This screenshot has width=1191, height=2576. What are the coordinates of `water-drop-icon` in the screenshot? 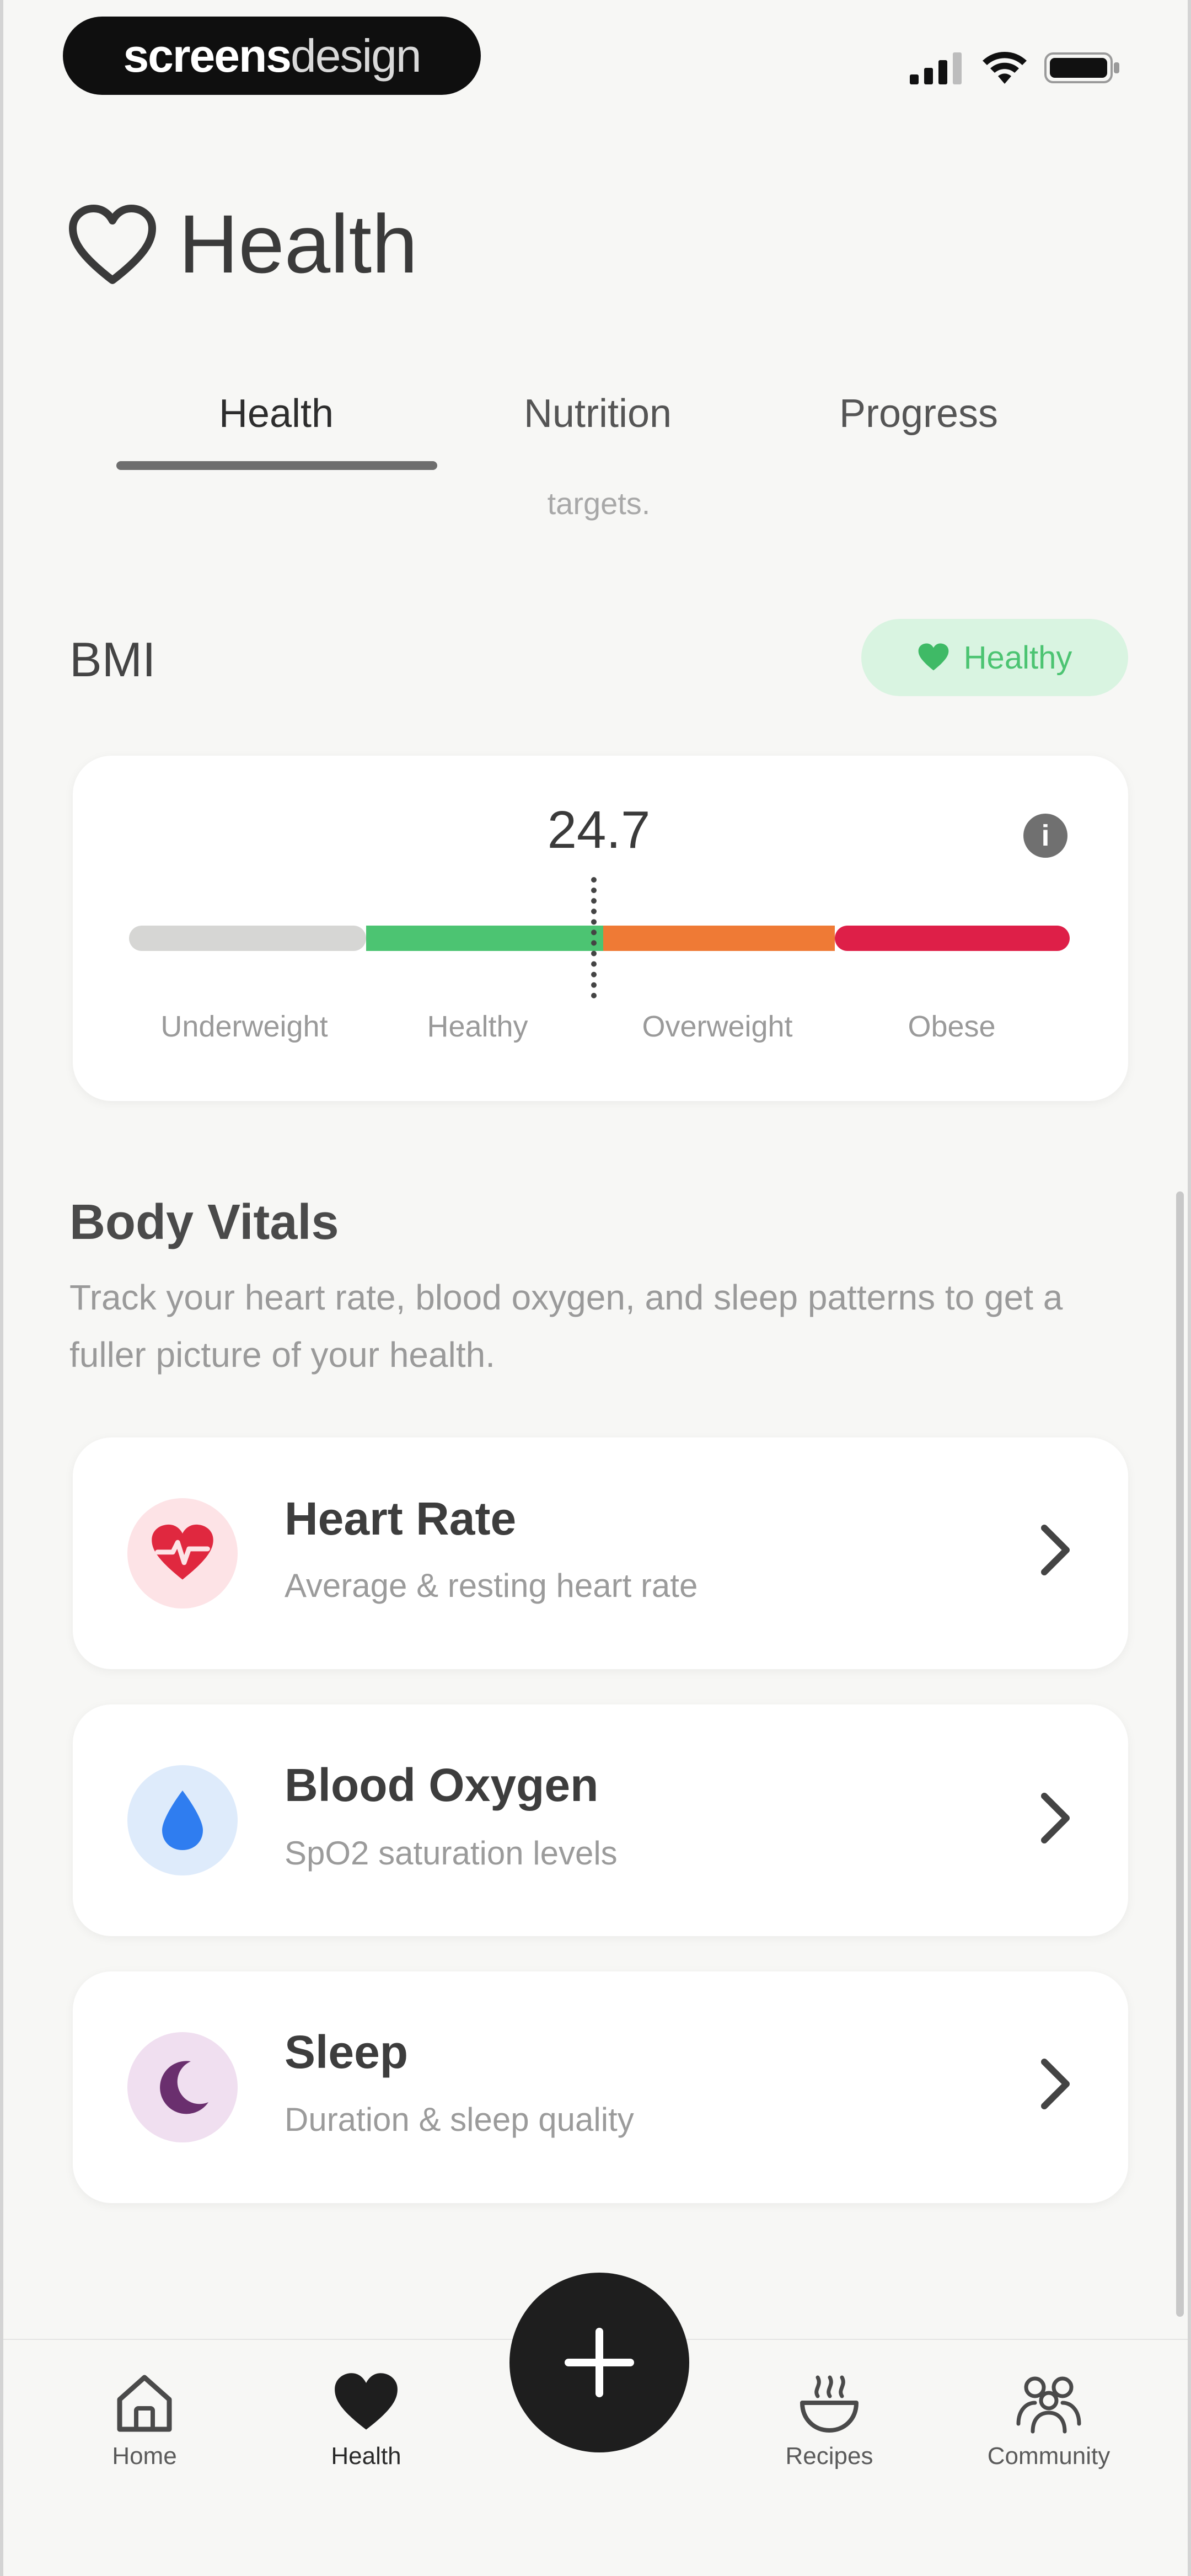 It's located at (182, 1820).